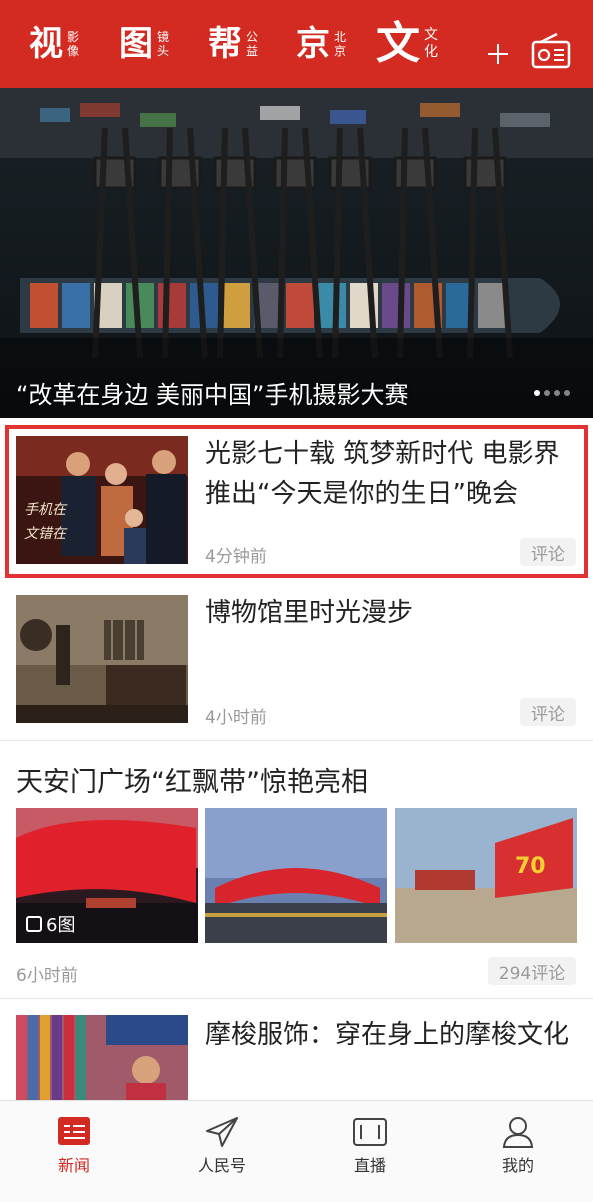 The width and height of the screenshot is (593, 1202). Describe the element at coordinates (398, 43) in the screenshot. I see `tab-big-char: 文` at that location.